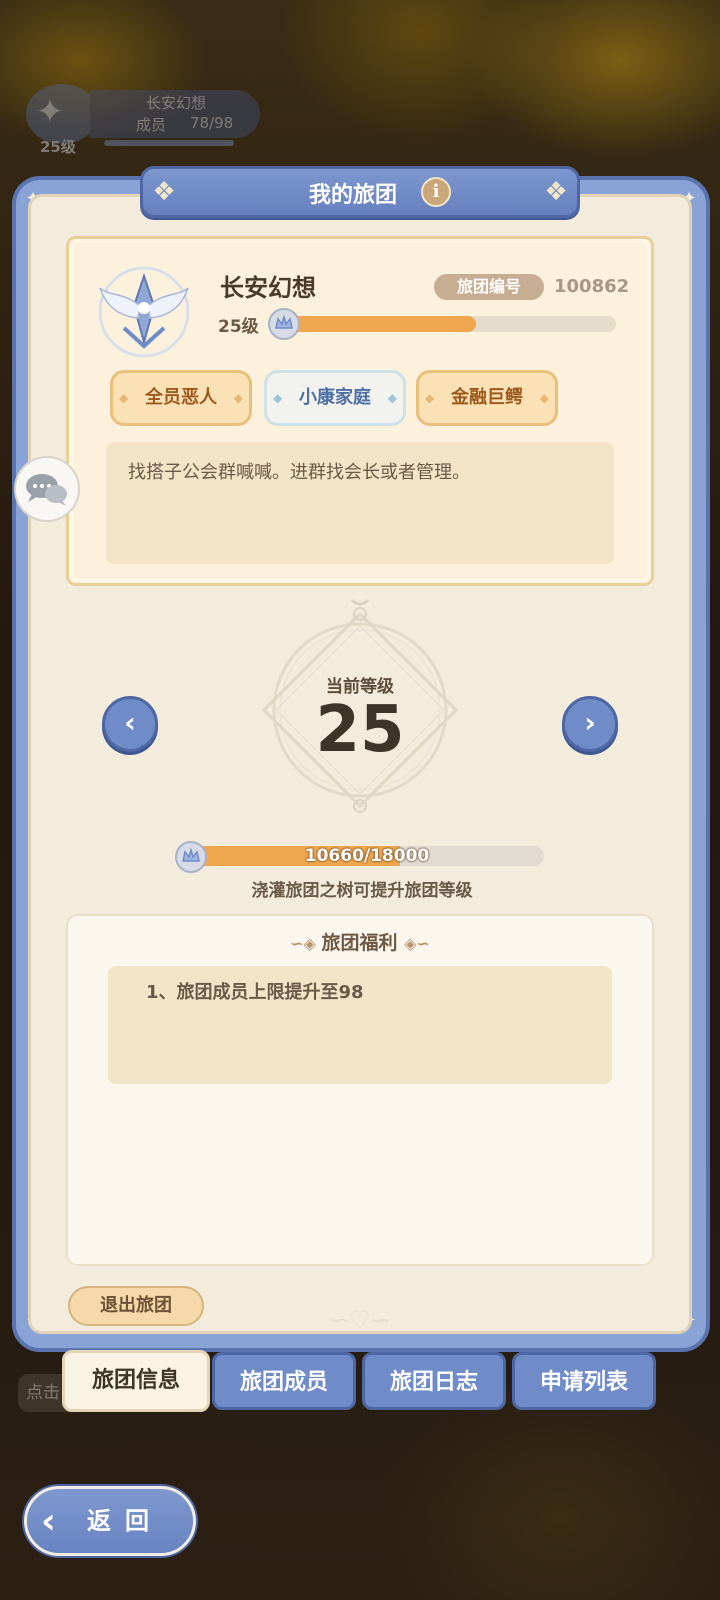  I want to click on ornament-left-icon: ❖, so click(164, 192).